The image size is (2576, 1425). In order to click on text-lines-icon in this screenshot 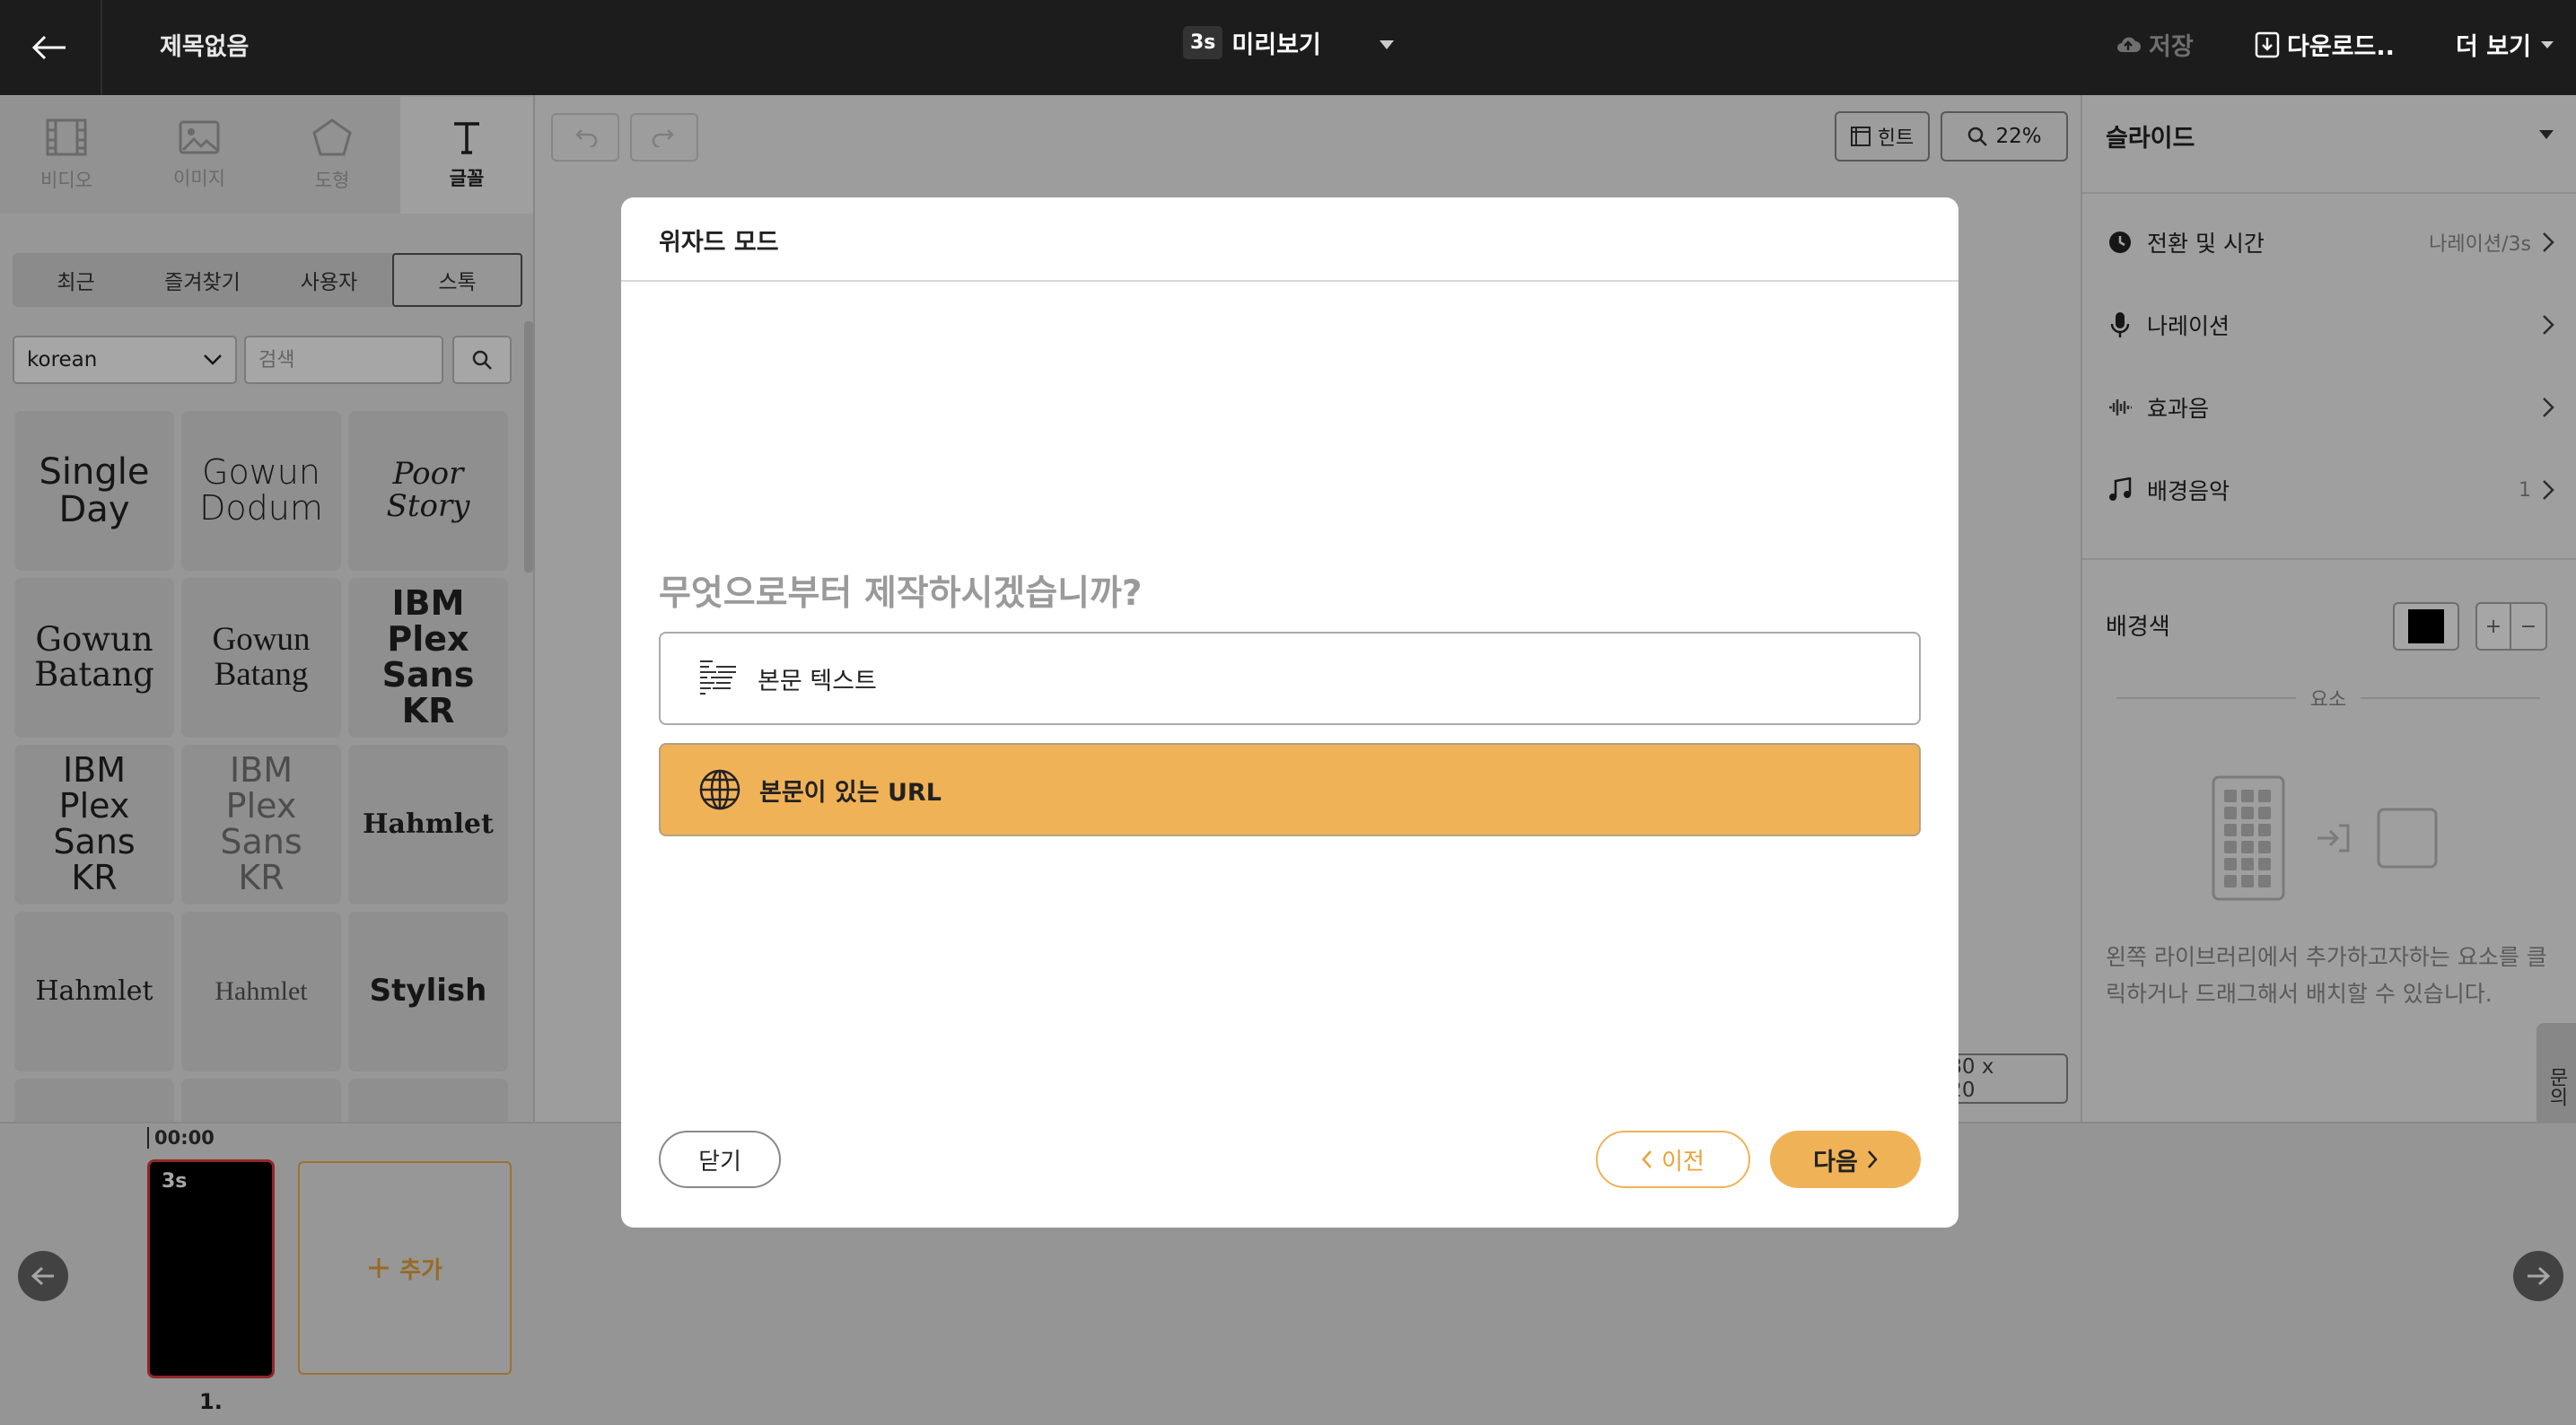, I will do `click(718, 677)`.